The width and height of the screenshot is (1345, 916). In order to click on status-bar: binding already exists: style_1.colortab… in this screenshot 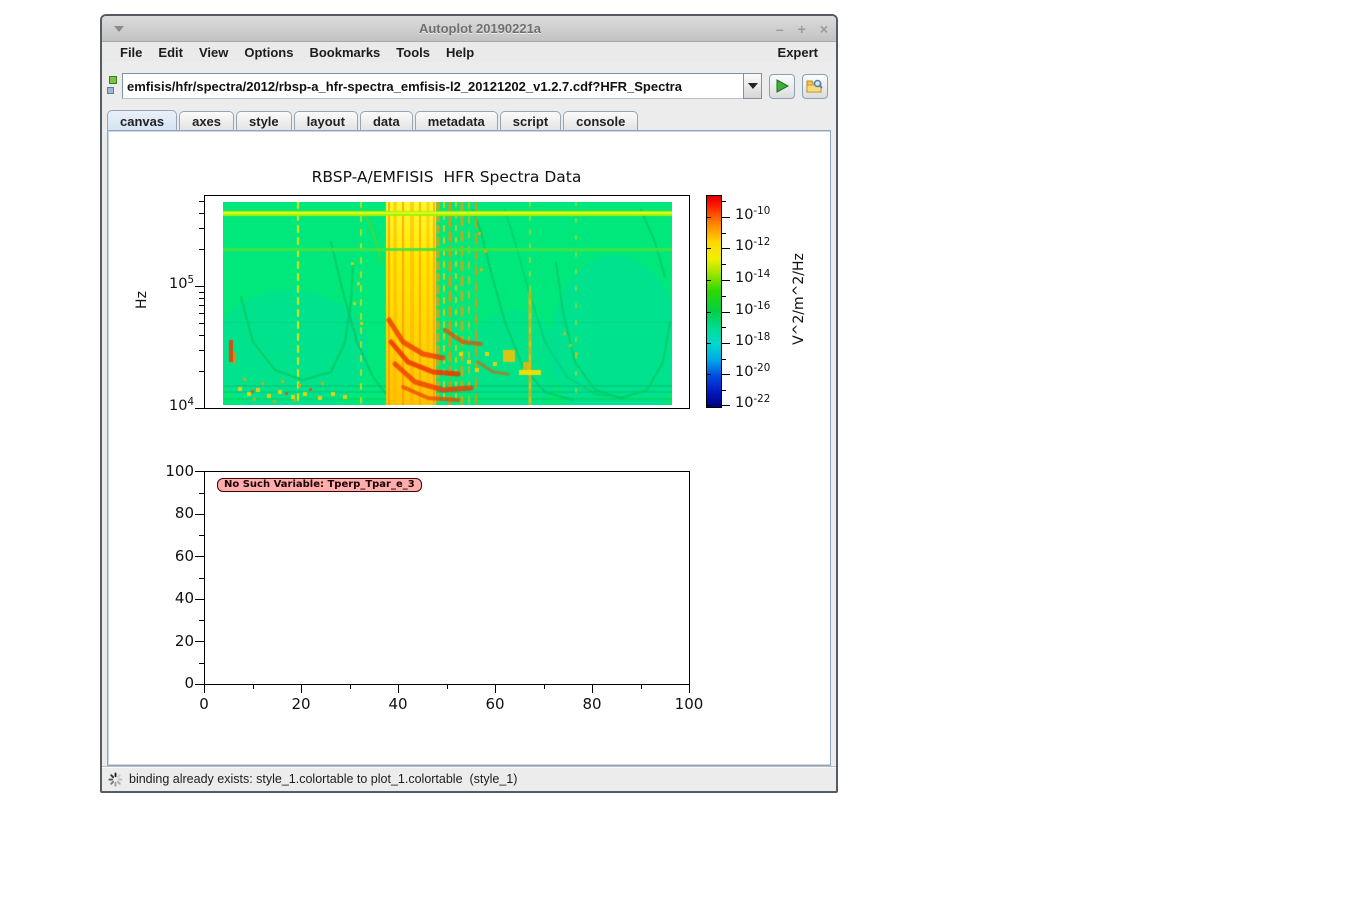, I will do `click(469, 778)`.